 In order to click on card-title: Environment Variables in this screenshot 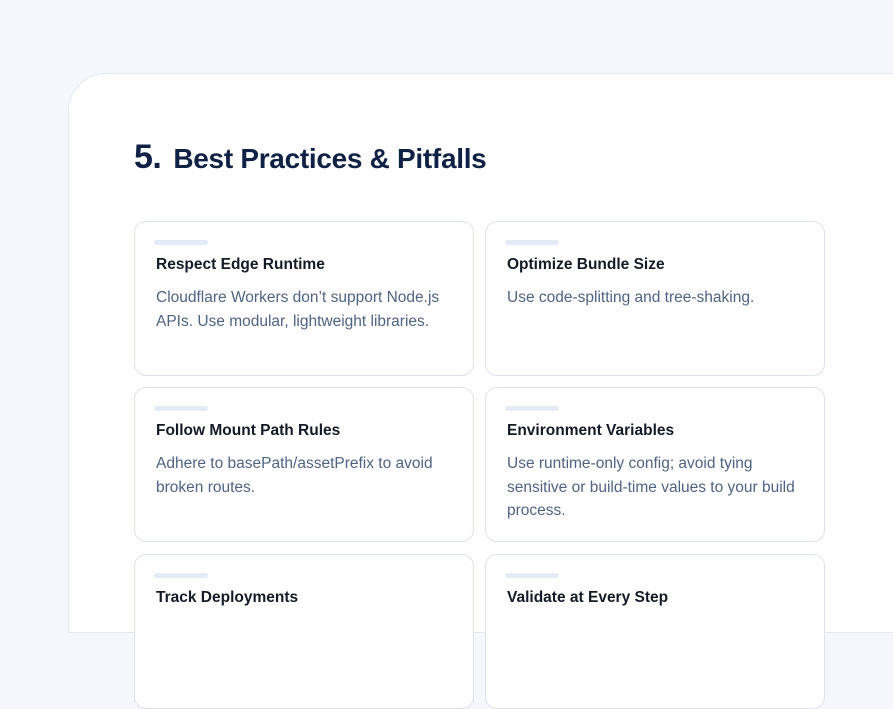, I will do `click(591, 430)`.